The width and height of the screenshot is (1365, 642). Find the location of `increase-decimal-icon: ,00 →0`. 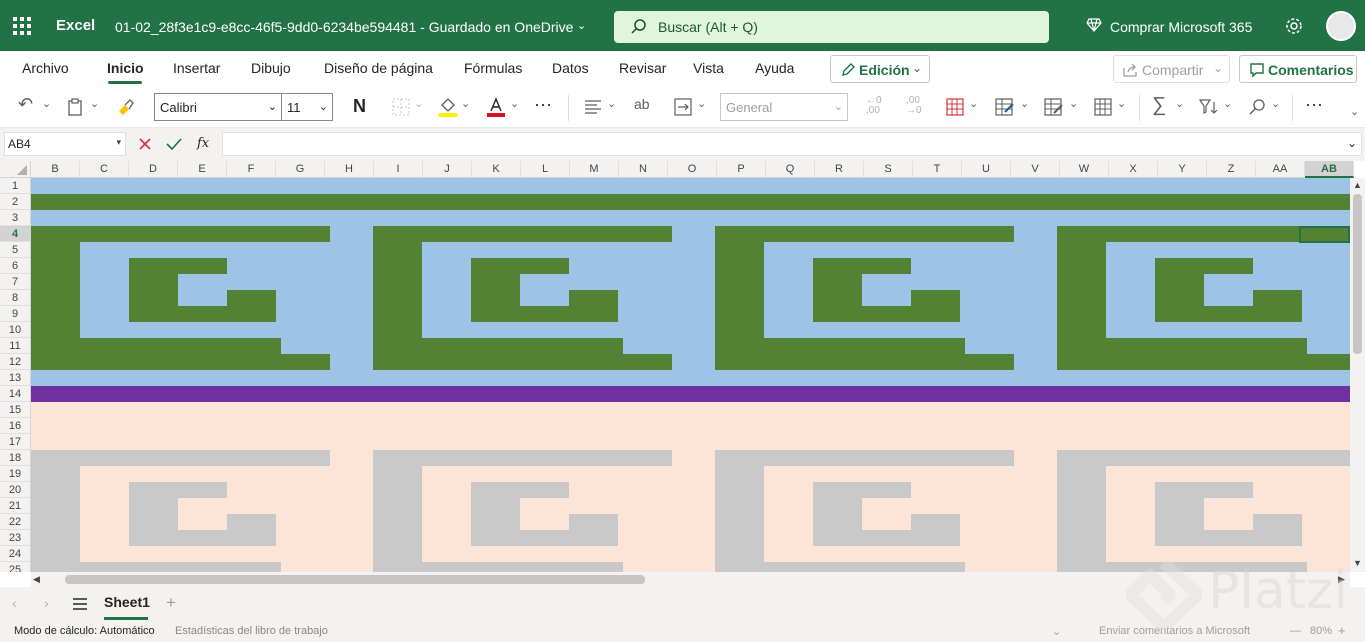

increase-decimal-icon: ,00 →0 is located at coordinates (914, 106).